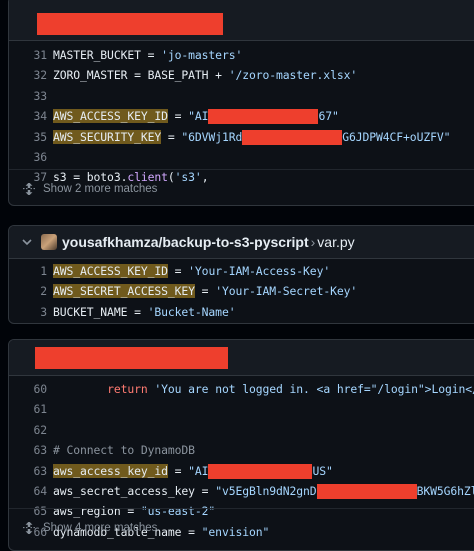 This screenshot has width=474, height=551. What do you see at coordinates (31, 312) in the screenshot?
I see `line-number: 3` at bounding box center [31, 312].